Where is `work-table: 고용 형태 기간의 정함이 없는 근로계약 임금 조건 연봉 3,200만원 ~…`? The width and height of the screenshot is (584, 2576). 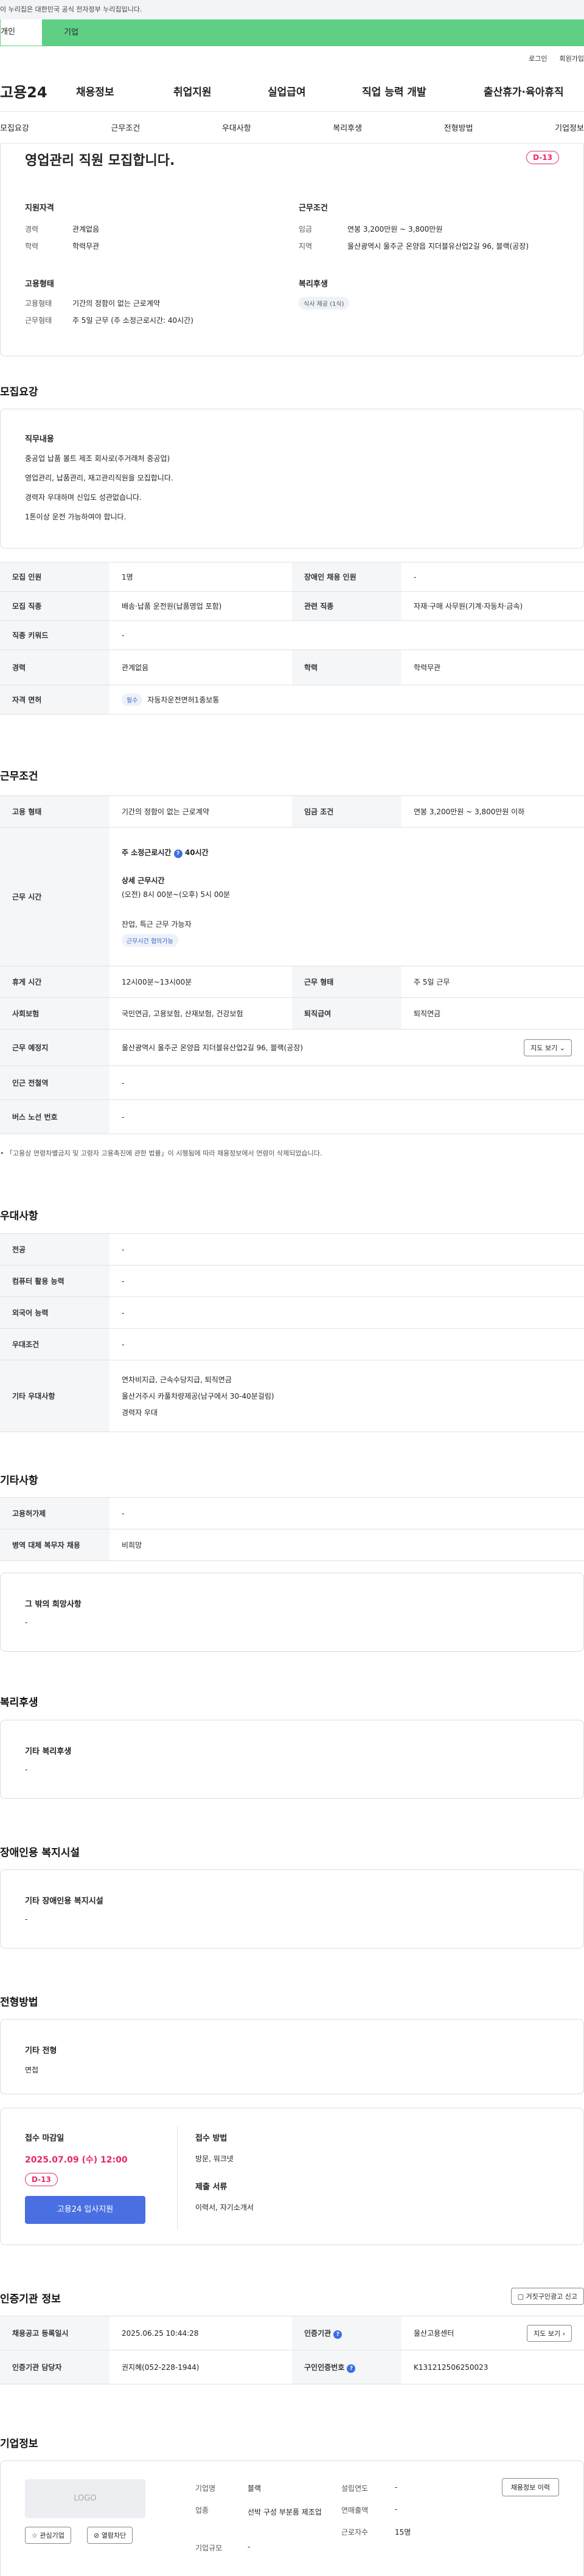
work-table: 고용 형태 기간의 정함이 없는 근로계약 임금 조건 연봉 3,200만원 ~… is located at coordinates (292, 964).